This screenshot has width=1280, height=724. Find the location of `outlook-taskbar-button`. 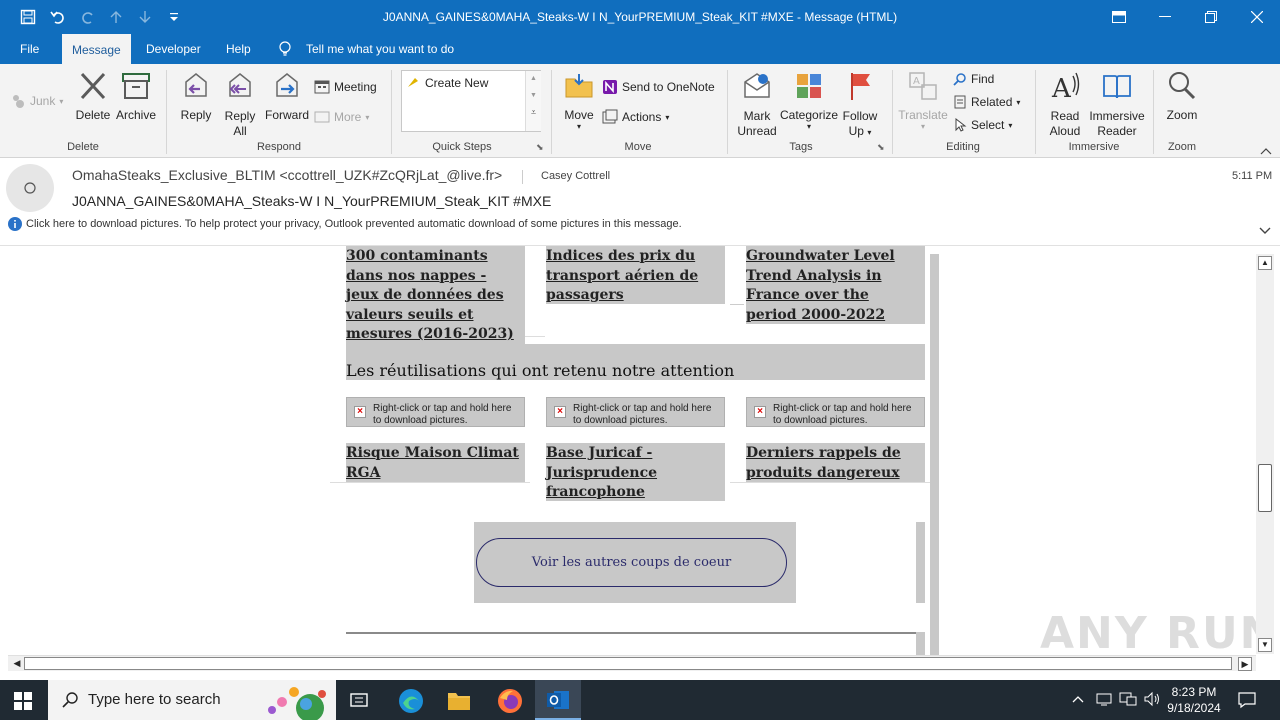

outlook-taskbar-button is located at coordinates (558, 700).